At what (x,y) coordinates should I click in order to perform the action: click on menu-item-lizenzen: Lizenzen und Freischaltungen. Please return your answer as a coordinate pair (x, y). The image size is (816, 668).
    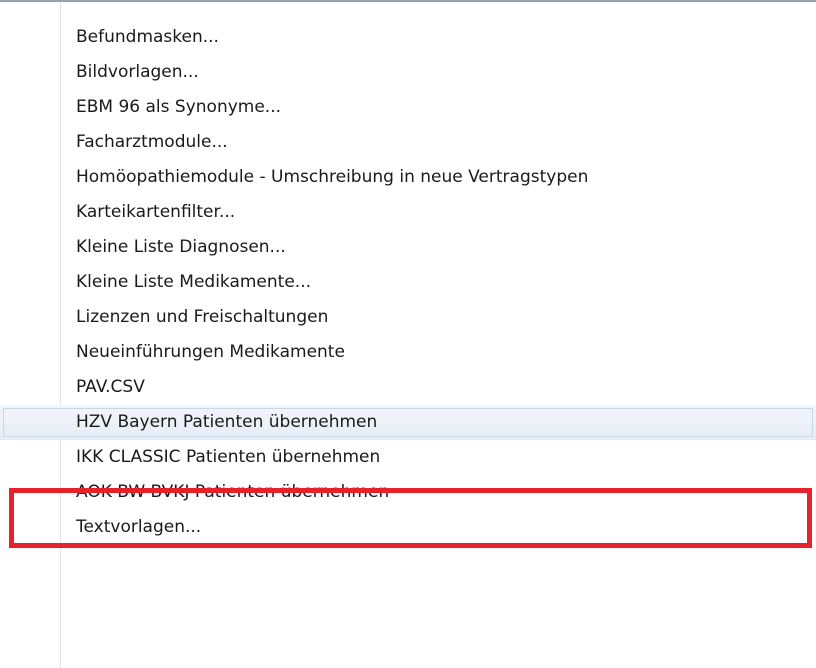
    Looking at the image, I should click on (408, 317).